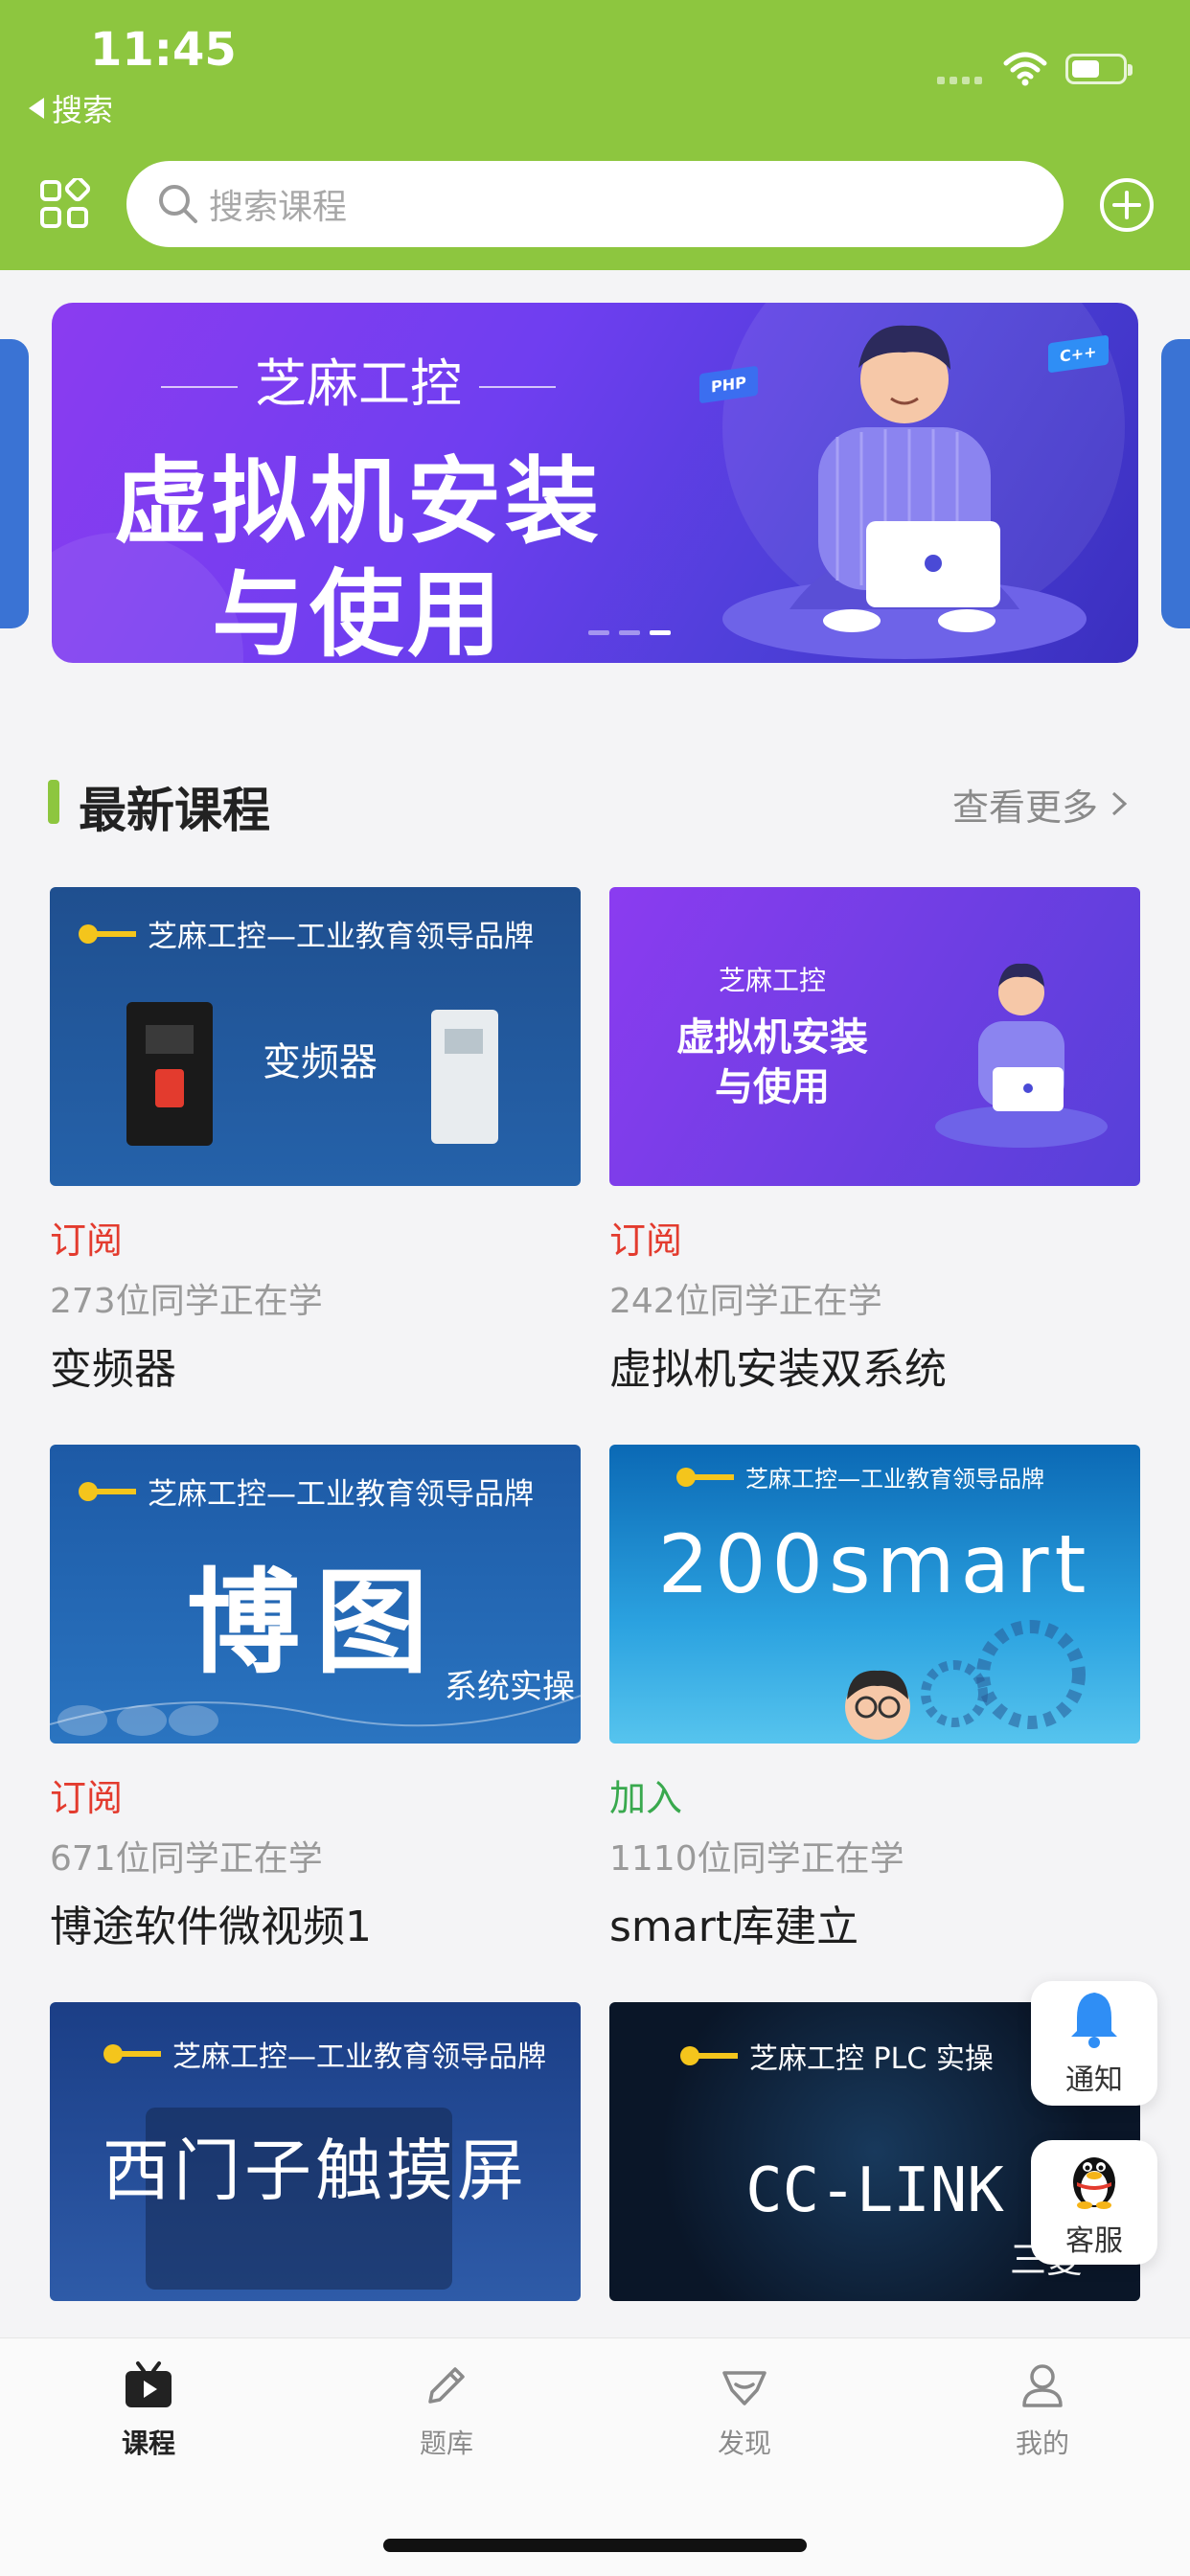 The width and height of the screenshot is (1190, 2576). I want to click on course-thumbnail: 芝麻工控—工业教育领导品牌 西门子触摸屏, so click(316, 2151).